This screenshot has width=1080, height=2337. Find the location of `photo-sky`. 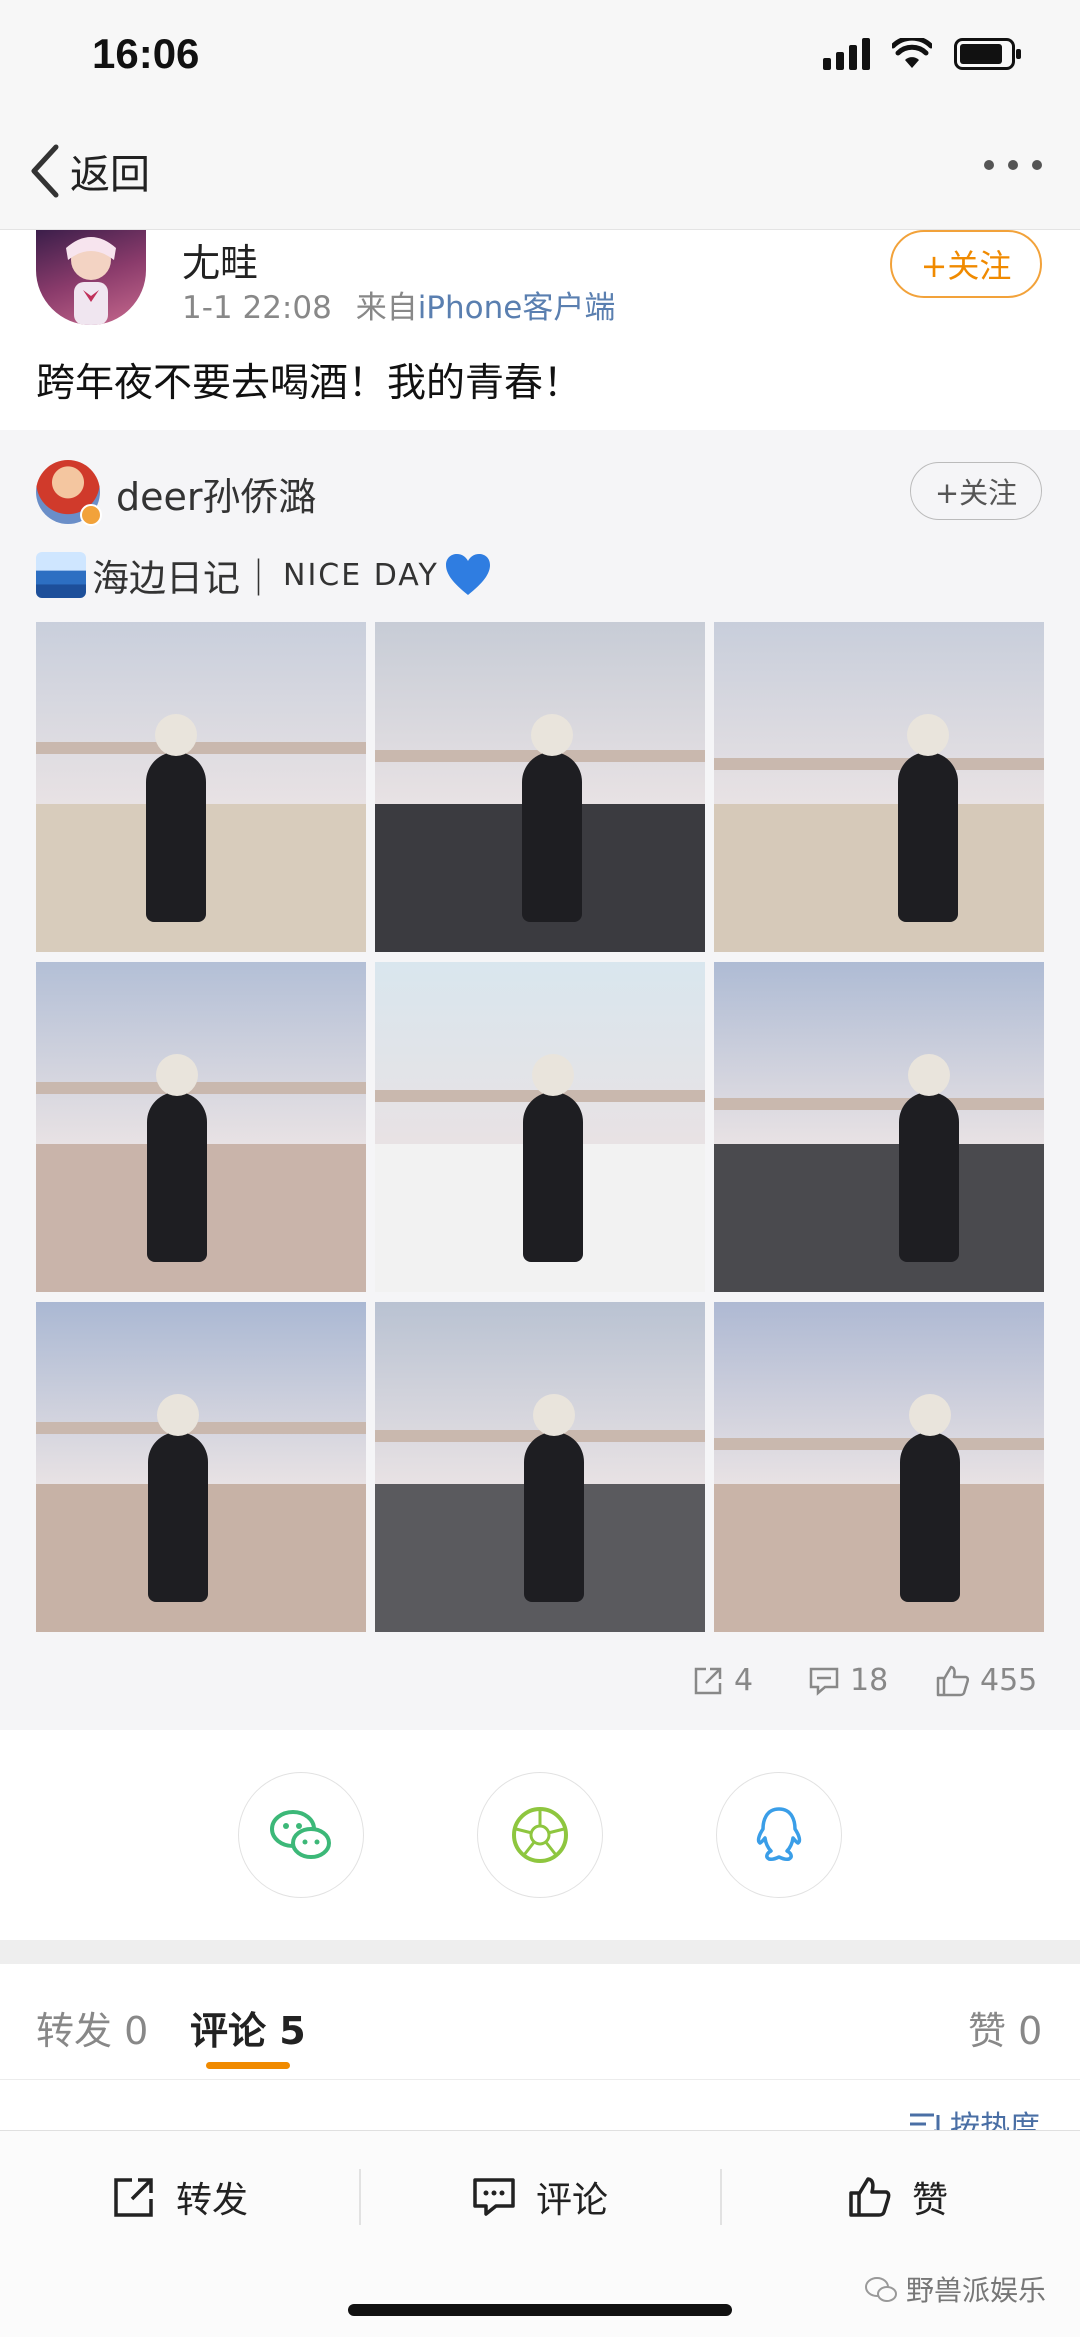

photo-sky is located at coordinates (879, 1393).